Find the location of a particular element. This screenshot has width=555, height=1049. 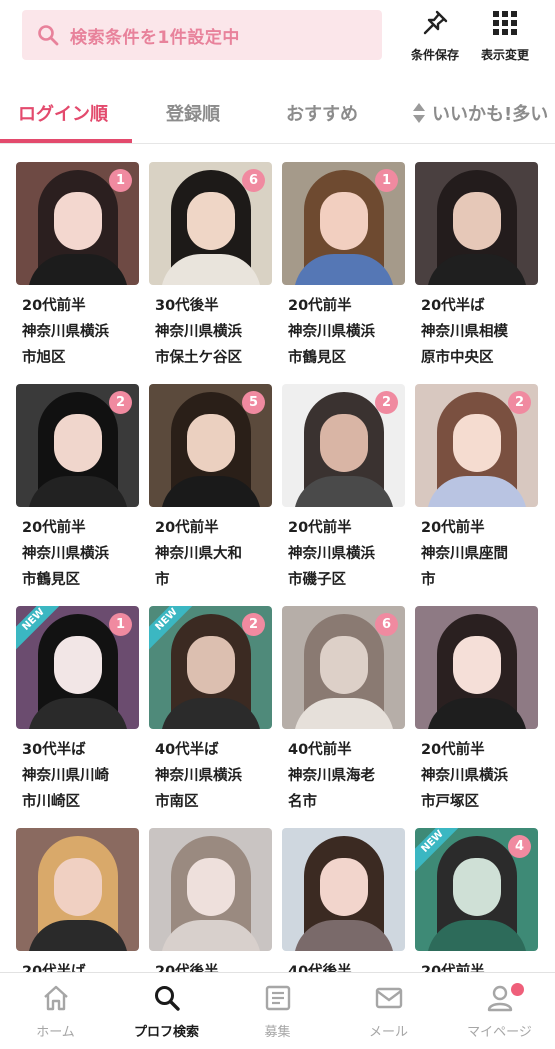

tab-login-order: ログイン順 is located at coordinates (63, 112).